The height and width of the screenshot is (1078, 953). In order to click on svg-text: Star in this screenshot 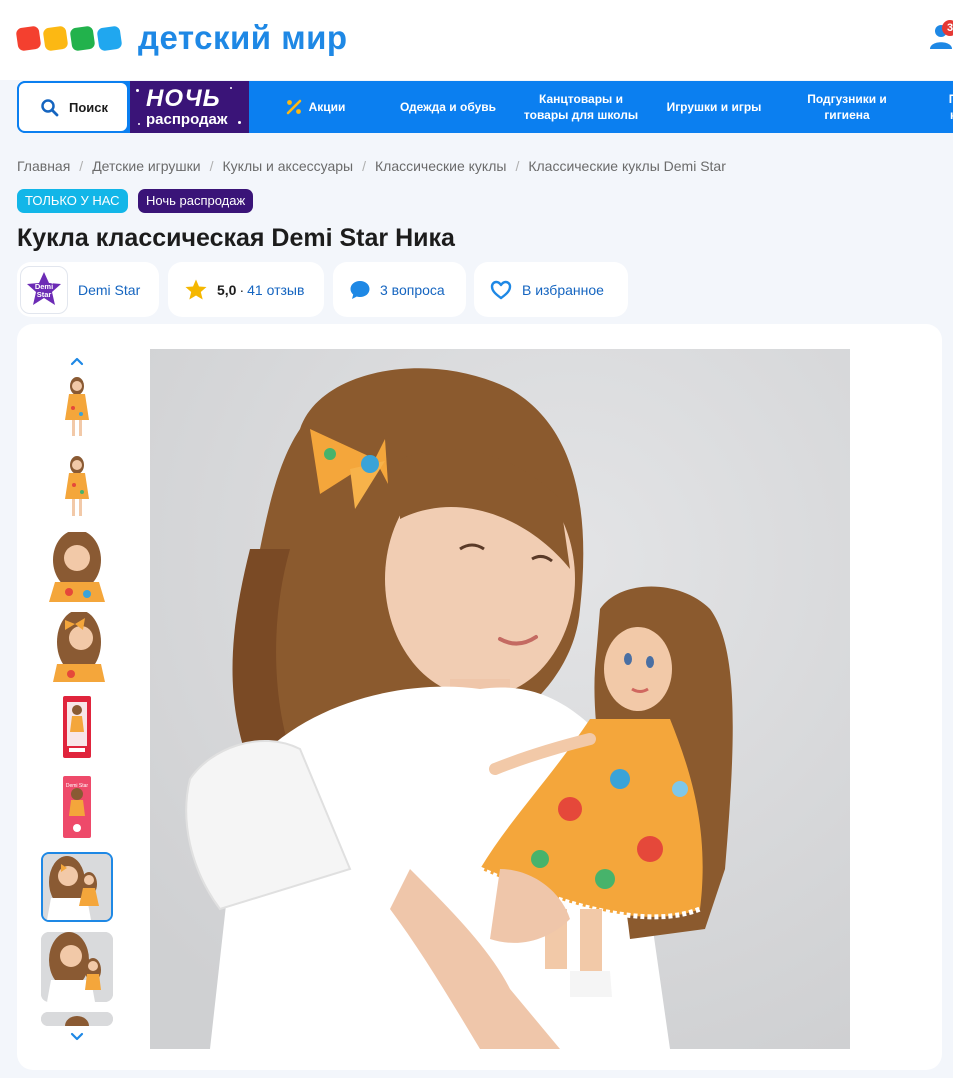, I will do `click(44, 294)`.